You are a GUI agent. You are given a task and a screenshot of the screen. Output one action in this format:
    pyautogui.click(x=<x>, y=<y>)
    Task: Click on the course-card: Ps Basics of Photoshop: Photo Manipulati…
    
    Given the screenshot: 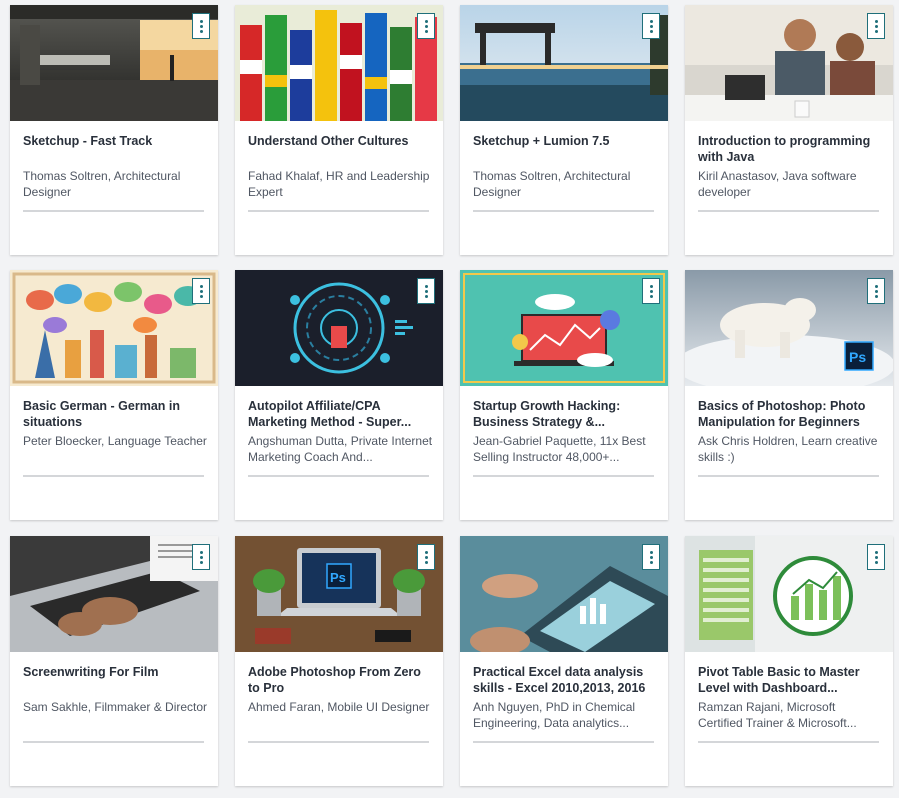 What is the action you would take?
    pyautogui.click(x=789, y=395)
    